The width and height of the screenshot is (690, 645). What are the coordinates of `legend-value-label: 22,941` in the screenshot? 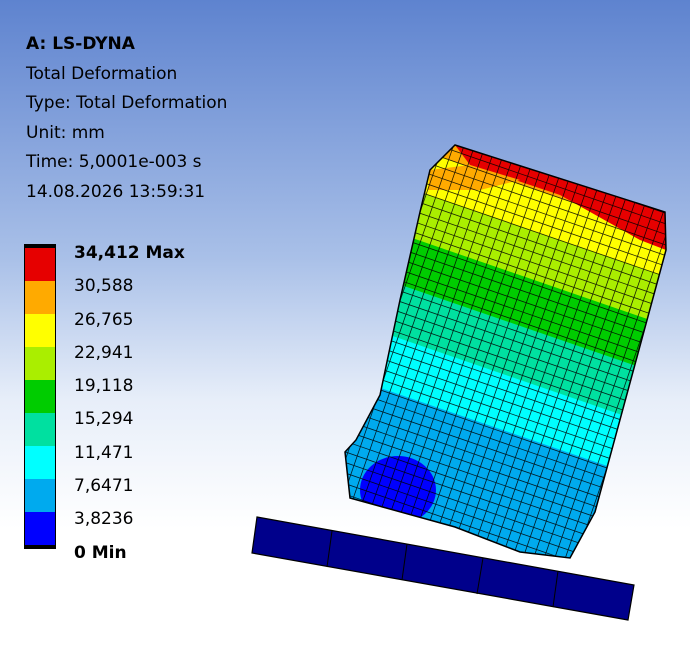 It's located at (104, 352).